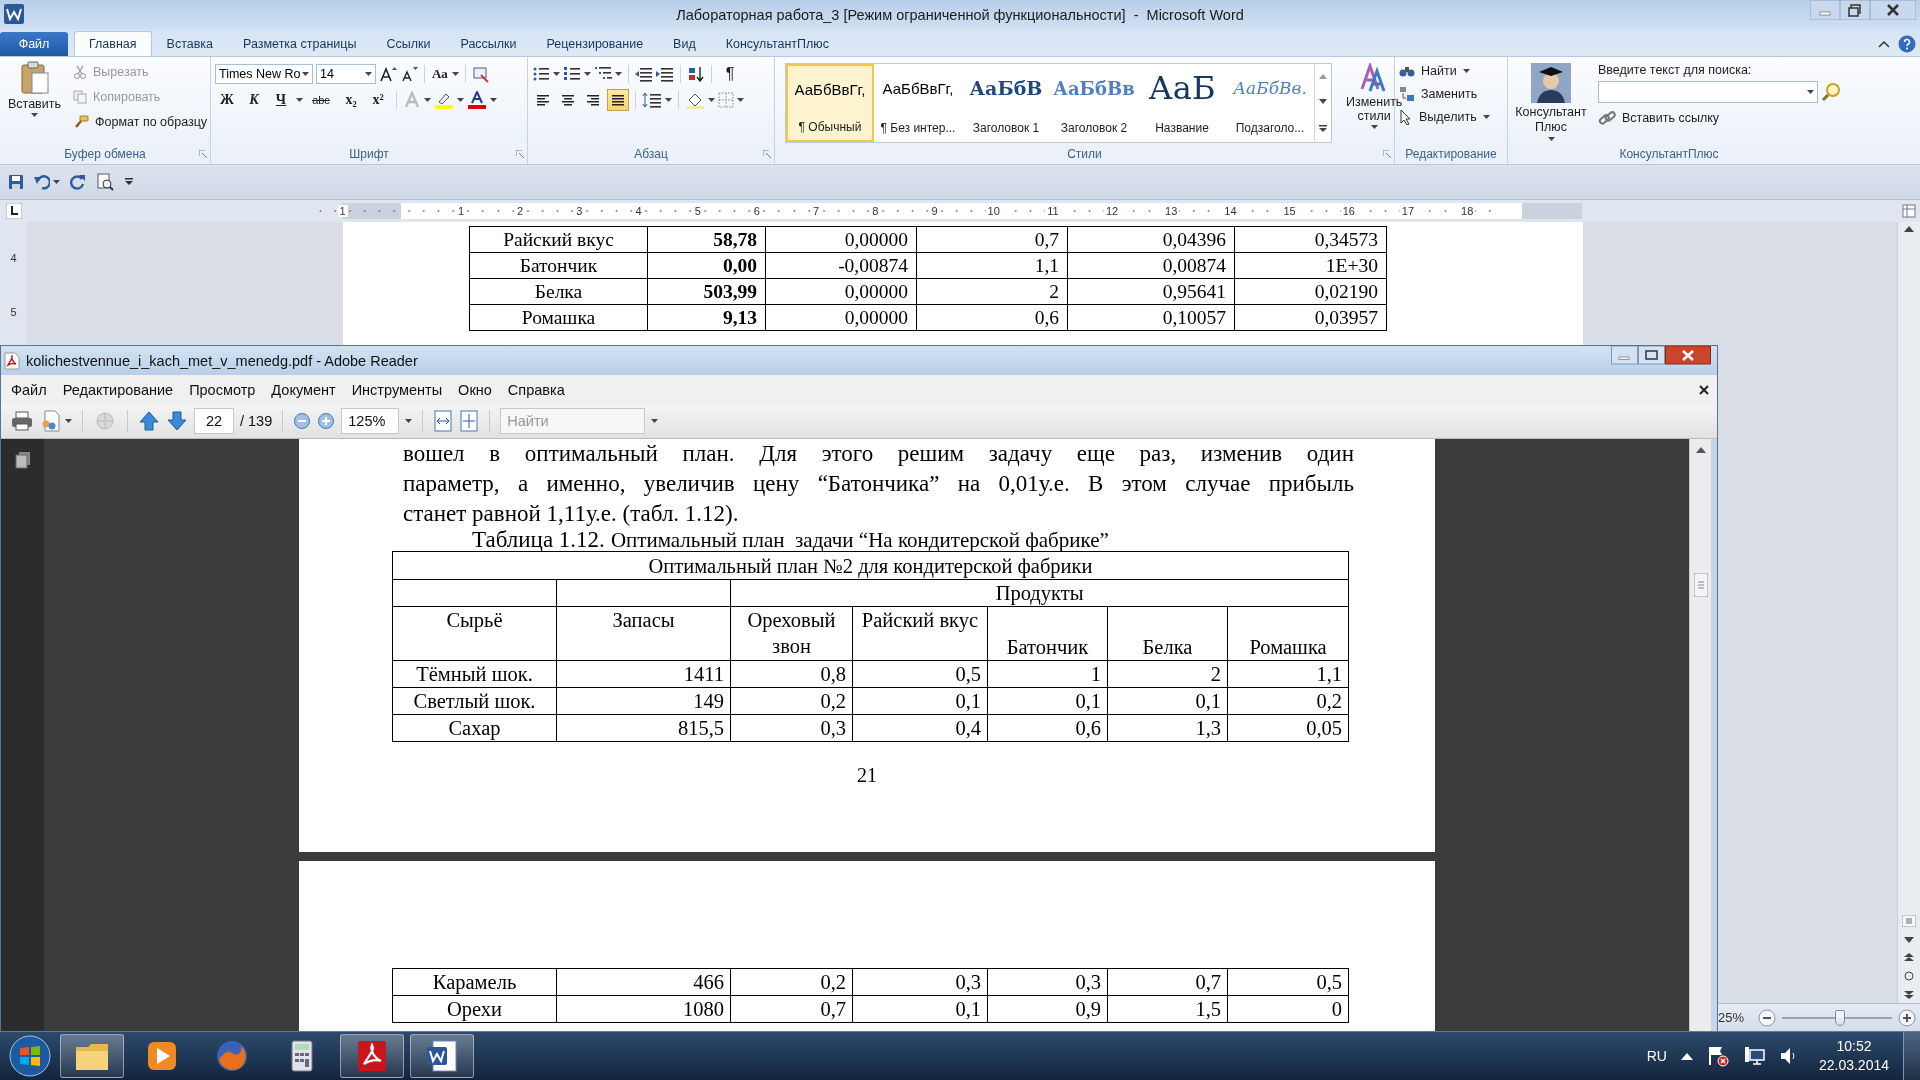 This screenshot has width=1920, height=1080. Describe the element at coordinates (1909, 940) in the screenshot. I see `scroll-down-icon` at that location.